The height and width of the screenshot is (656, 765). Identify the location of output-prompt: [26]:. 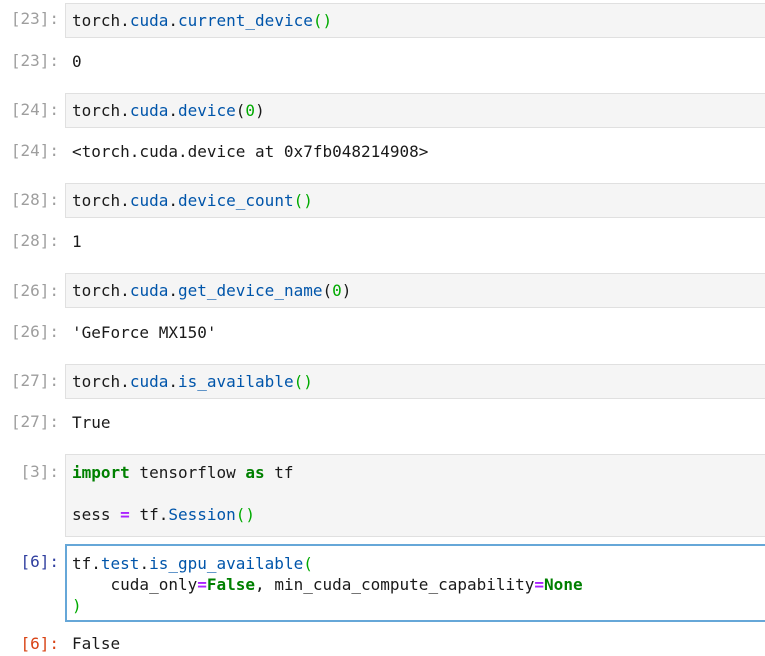
(34, 331).